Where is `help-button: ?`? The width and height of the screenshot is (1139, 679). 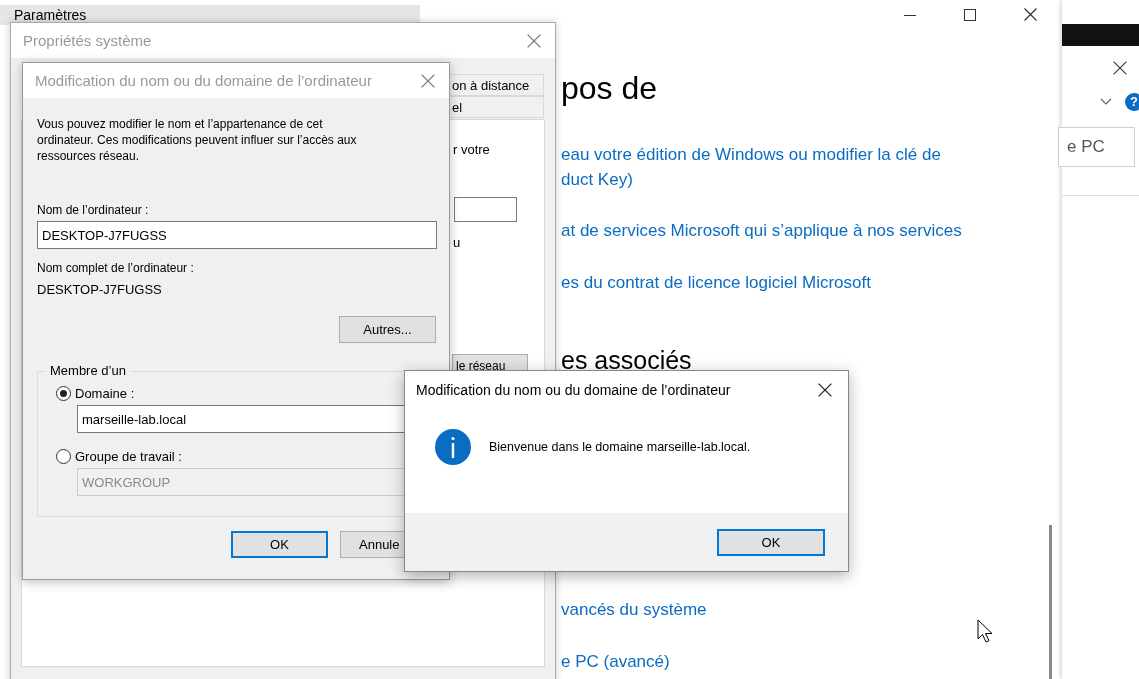
help-button: ? is located at coordinates (1132, 102).